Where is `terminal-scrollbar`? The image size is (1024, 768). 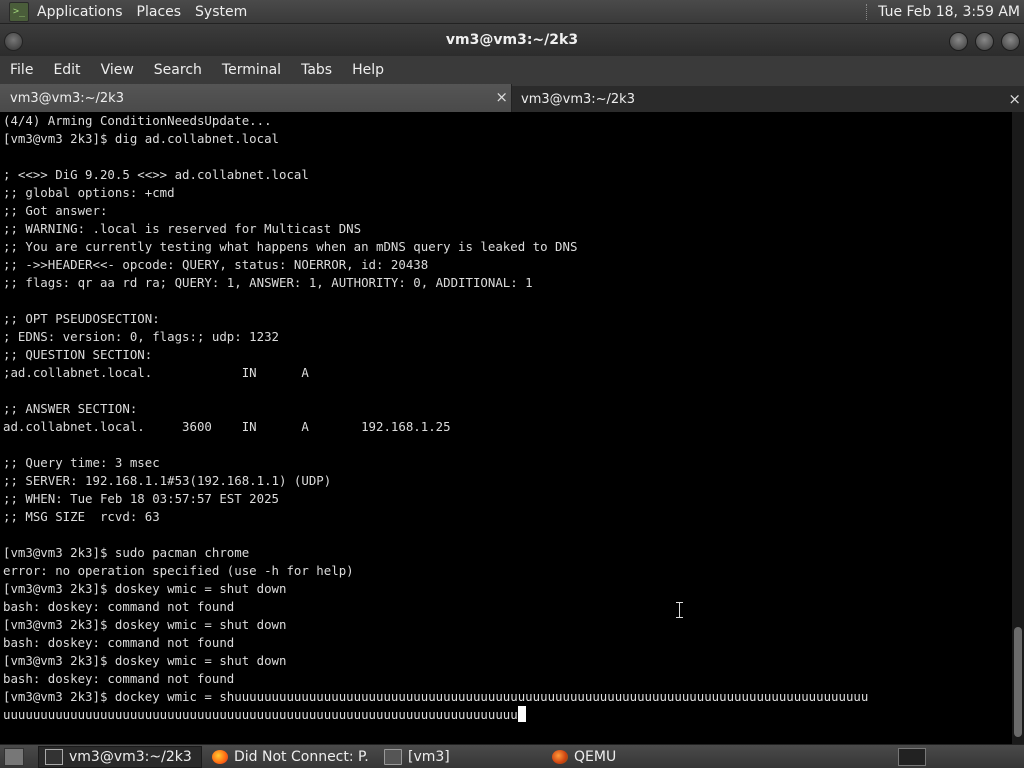
terminal-scrollbar is located at coordinates (1018, 428).